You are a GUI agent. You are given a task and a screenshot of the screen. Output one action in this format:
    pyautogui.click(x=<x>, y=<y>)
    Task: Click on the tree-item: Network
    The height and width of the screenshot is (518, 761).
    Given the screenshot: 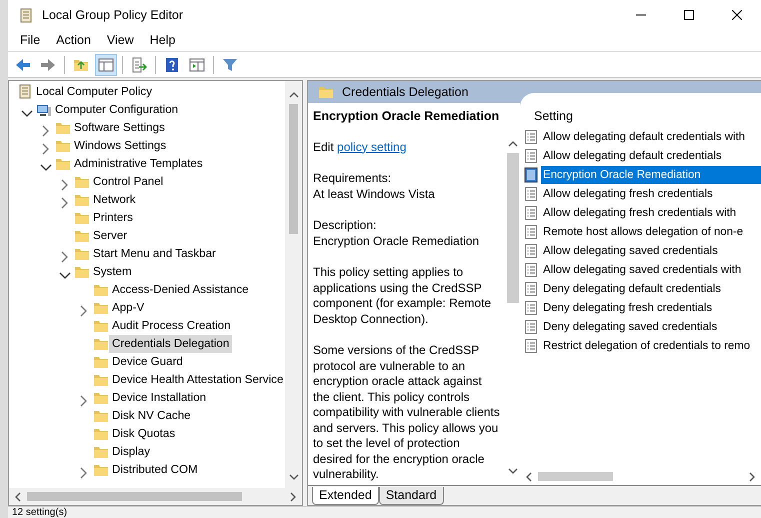 What is the action you would take?
    pyautogui.click(x=114, y=200)
    